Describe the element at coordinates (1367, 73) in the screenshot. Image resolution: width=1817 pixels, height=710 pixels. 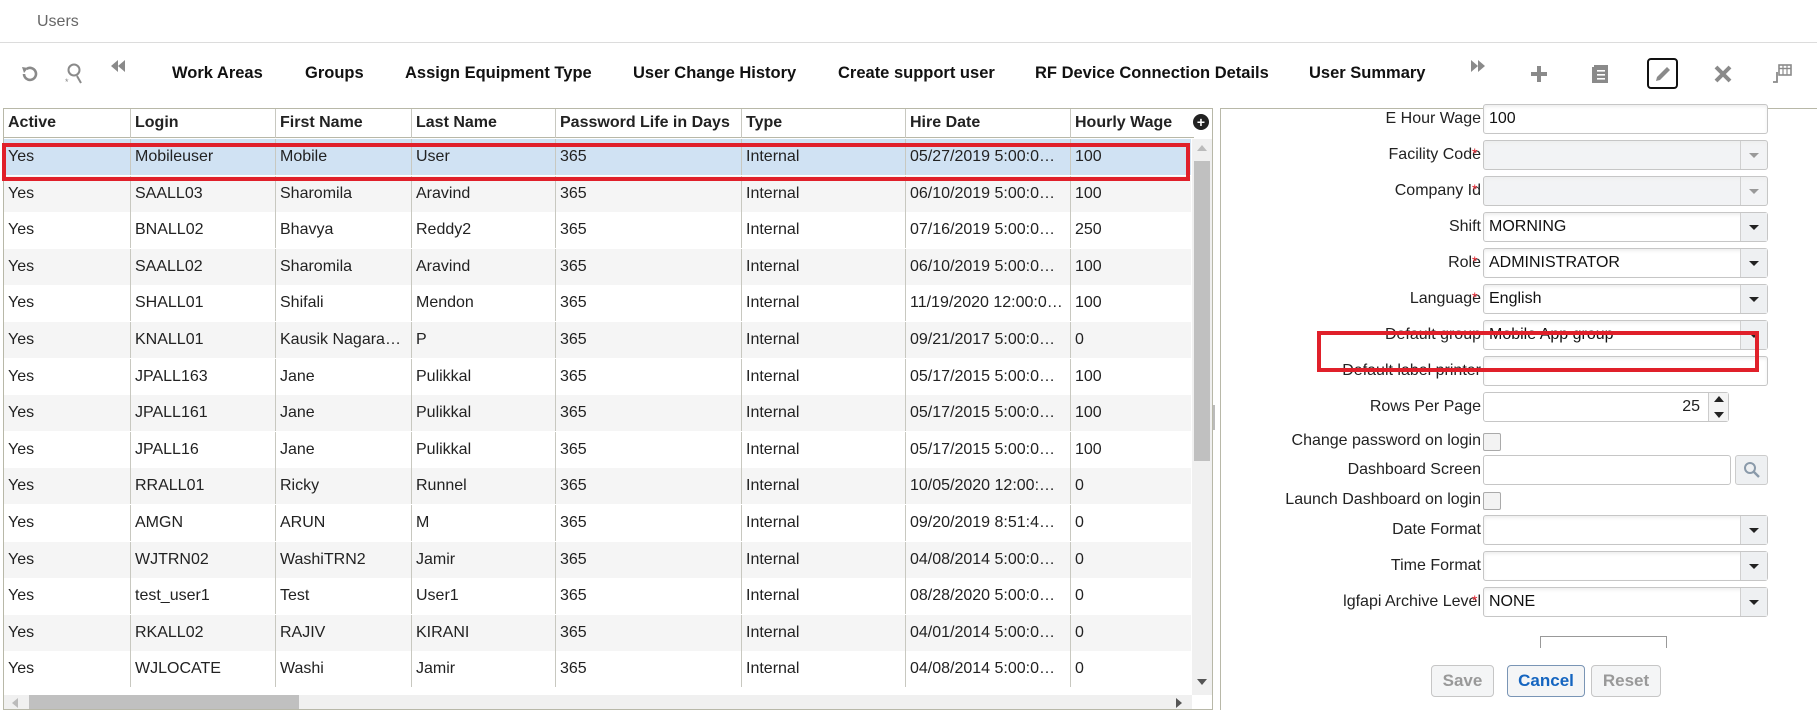
I see `toolbar-link-user-summary: User Summary` at that location.